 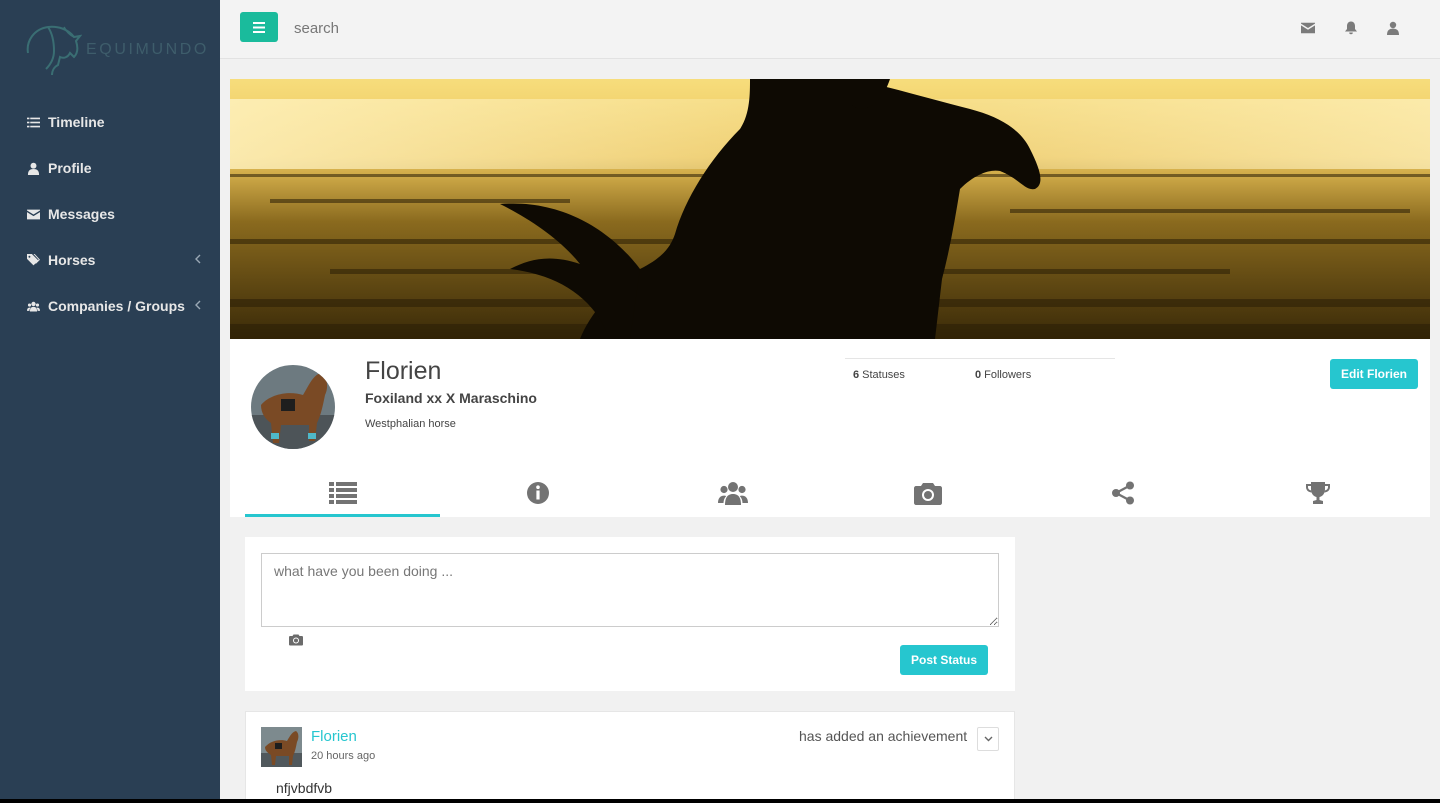 I want to click on post-action-text: has added an achievement, so click(x=883, y=736).